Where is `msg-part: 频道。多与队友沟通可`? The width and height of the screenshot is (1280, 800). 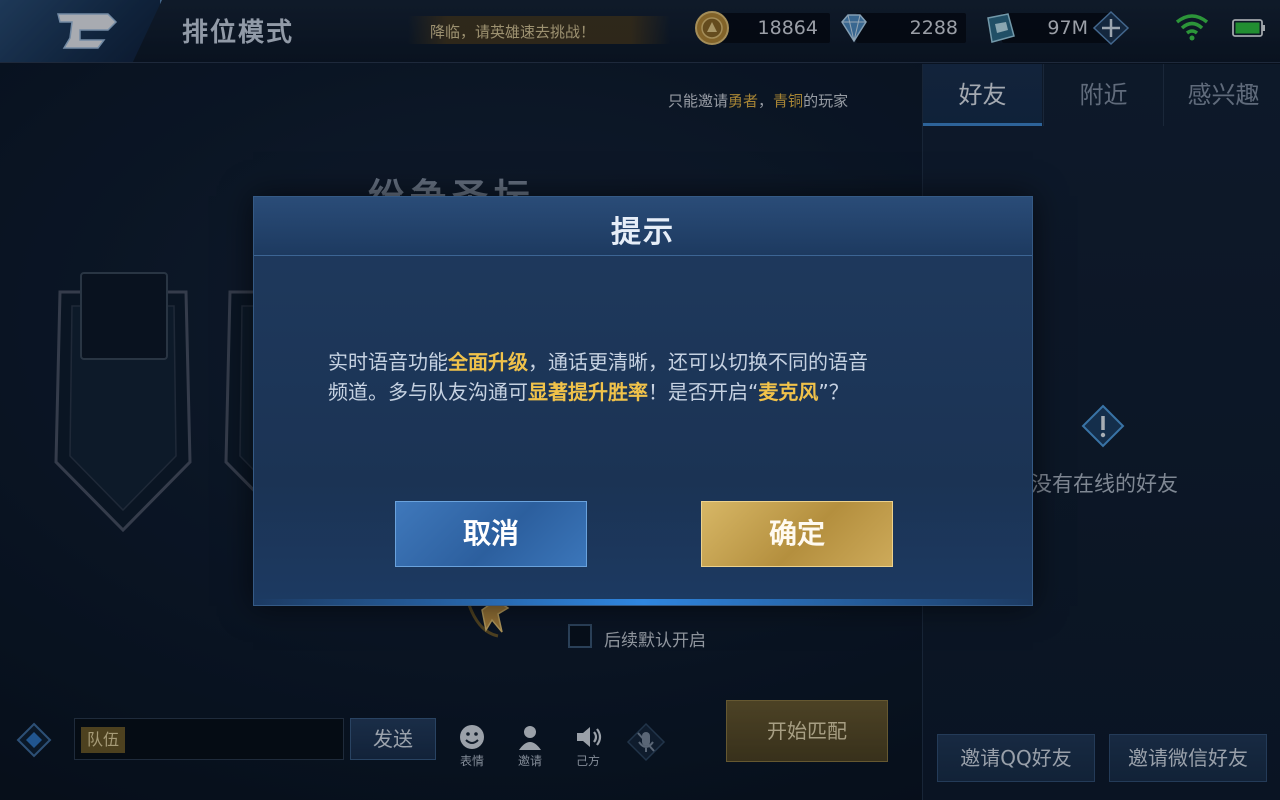
msg-part: 频道。多与队友沟通可 is located at coordinates (428, 392).